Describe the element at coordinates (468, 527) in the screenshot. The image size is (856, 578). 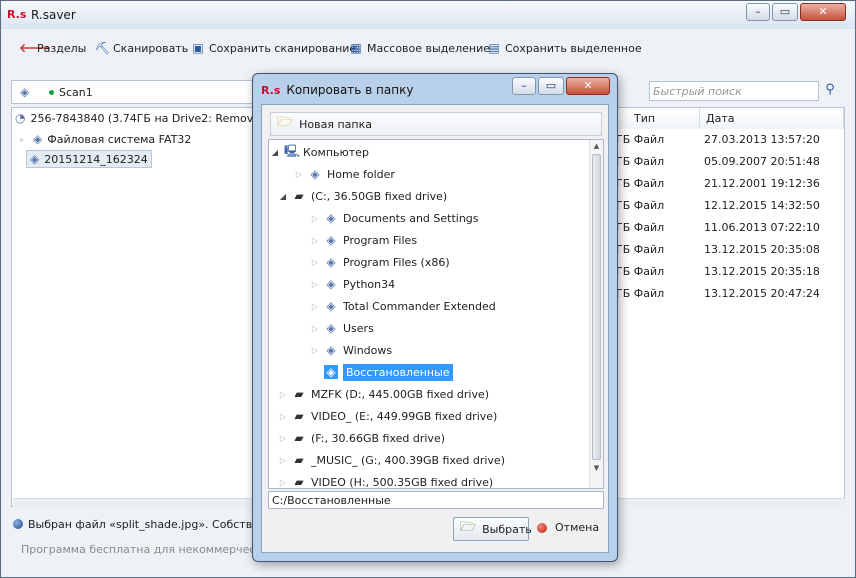
I see `folder-check-icon: 🗁` at that location.